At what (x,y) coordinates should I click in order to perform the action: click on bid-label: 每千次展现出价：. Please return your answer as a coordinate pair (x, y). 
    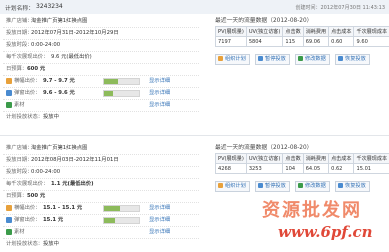
    Looking at the image, I should click on (27, 57).